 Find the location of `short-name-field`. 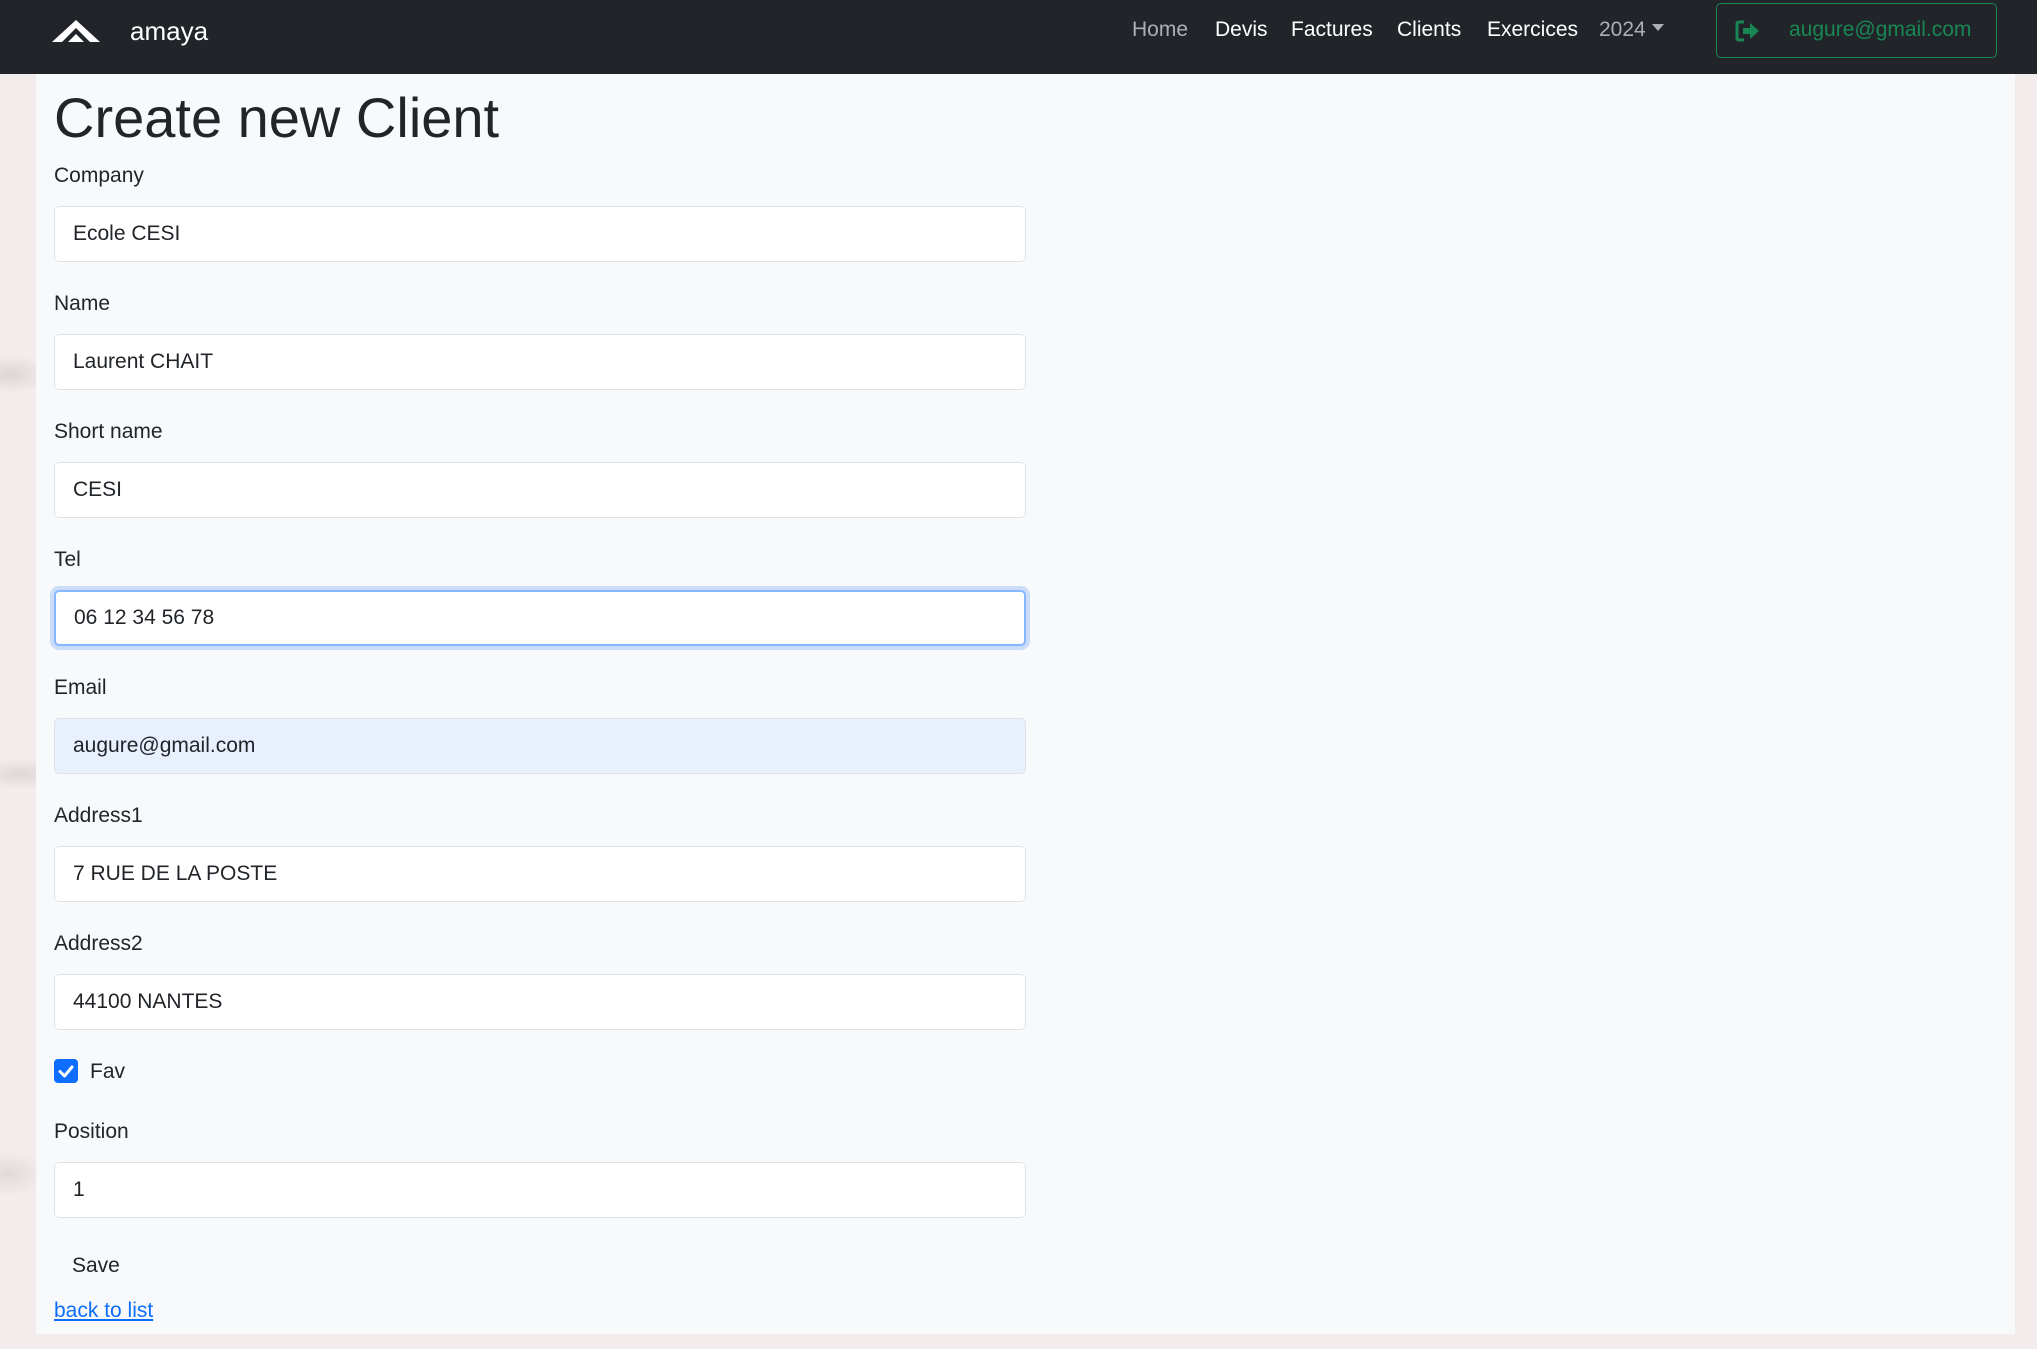

short-name-field is located at coordinates (540, 490).